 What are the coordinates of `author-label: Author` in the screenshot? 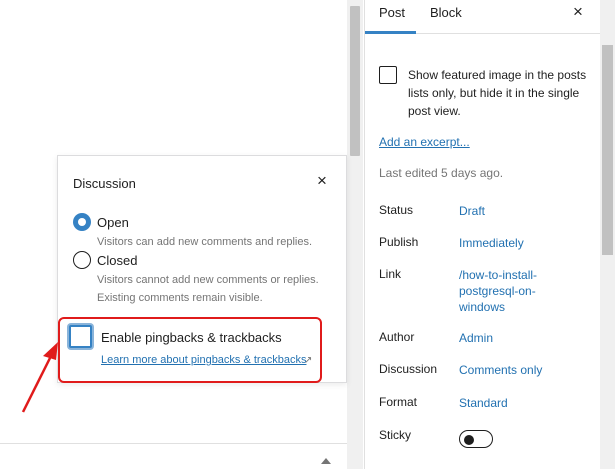 It's located at (397, 337).